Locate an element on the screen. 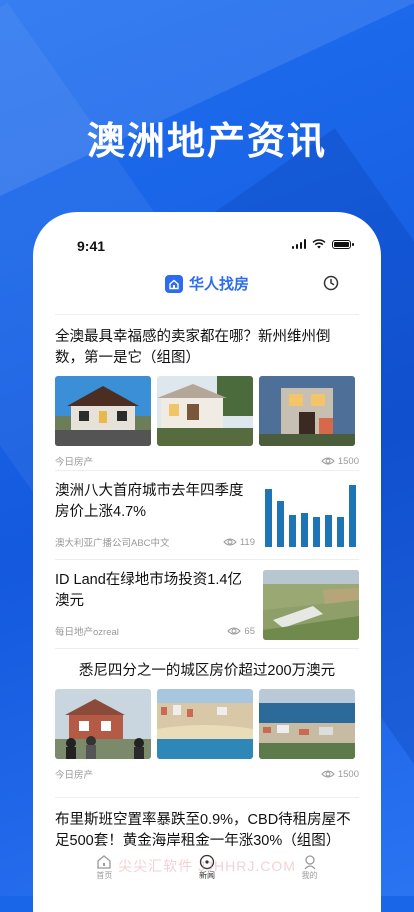  article-card: 全澳最具幸福感的卖家都在哪？新州维州倒数，第一是它（组图） 今日房产 1500 is located at coordinates (207, 392).